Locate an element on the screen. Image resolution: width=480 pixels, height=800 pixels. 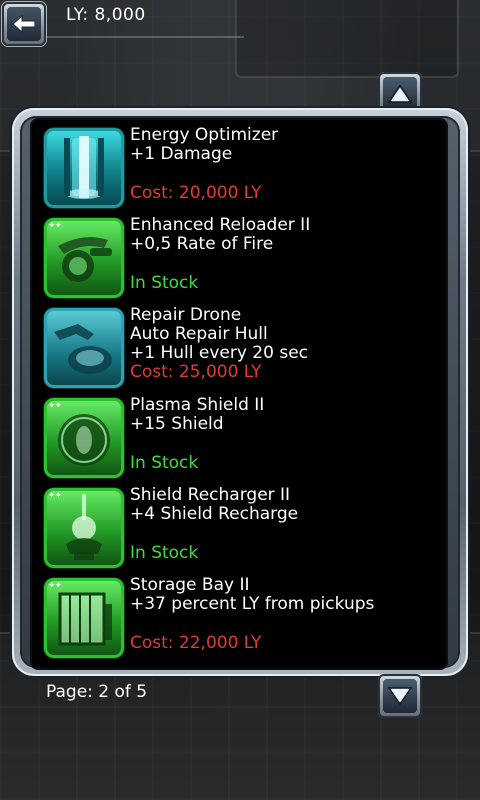
back-arrow-icon is located at coordinates (24, 24).